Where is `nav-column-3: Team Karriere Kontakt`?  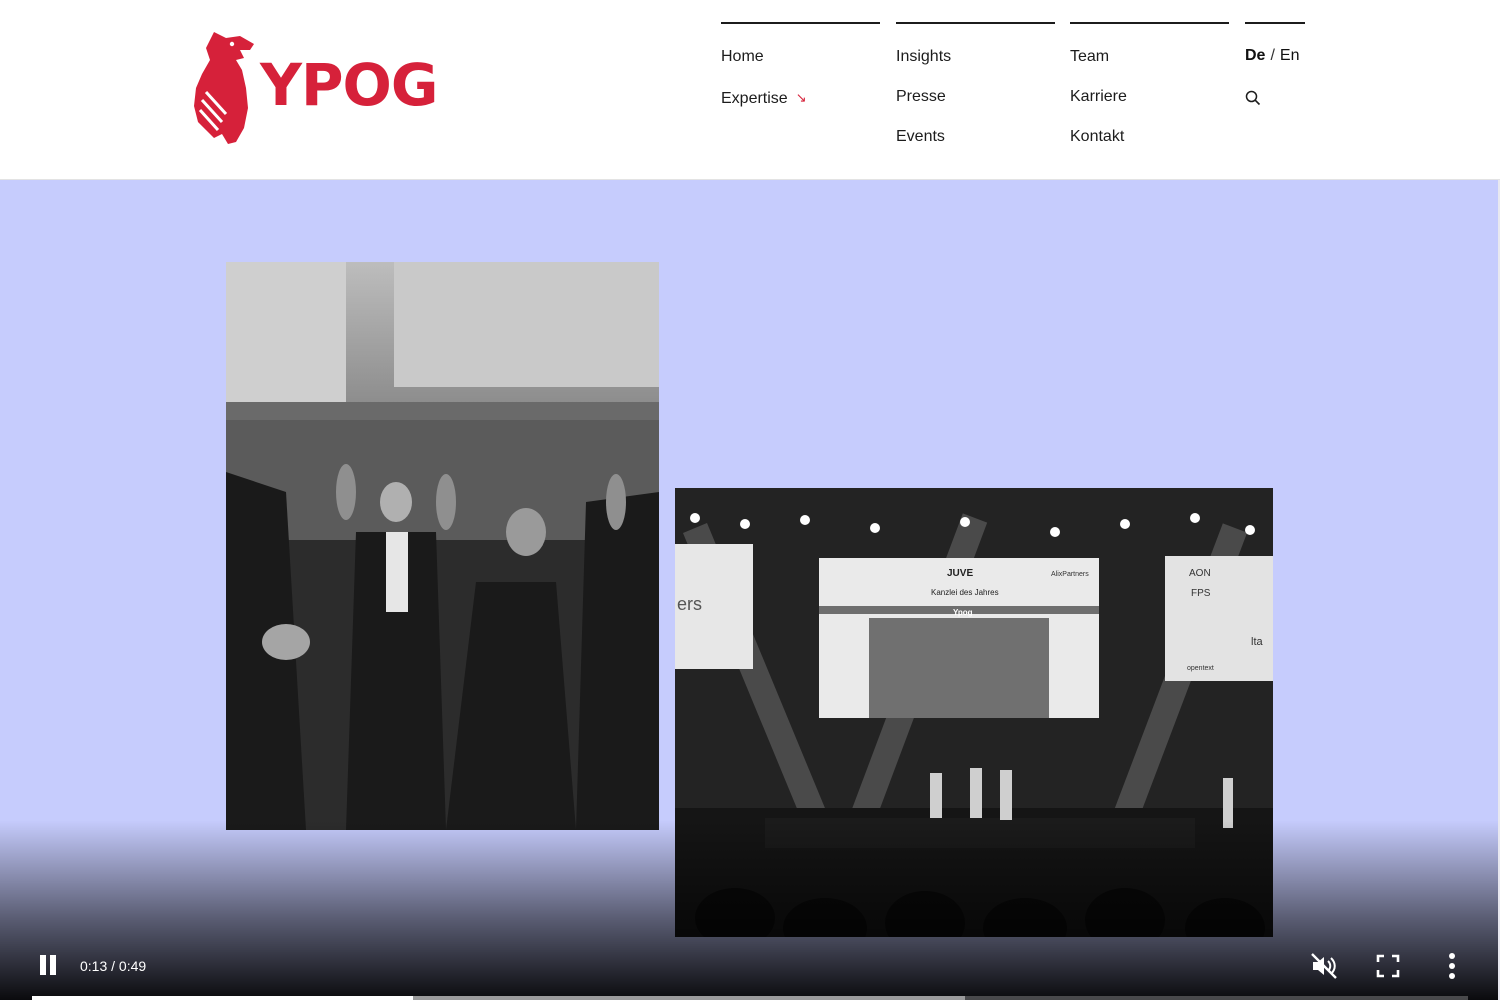 nav-column-3: Team Karriere Kontakt is located at coordinates (1149, 83).